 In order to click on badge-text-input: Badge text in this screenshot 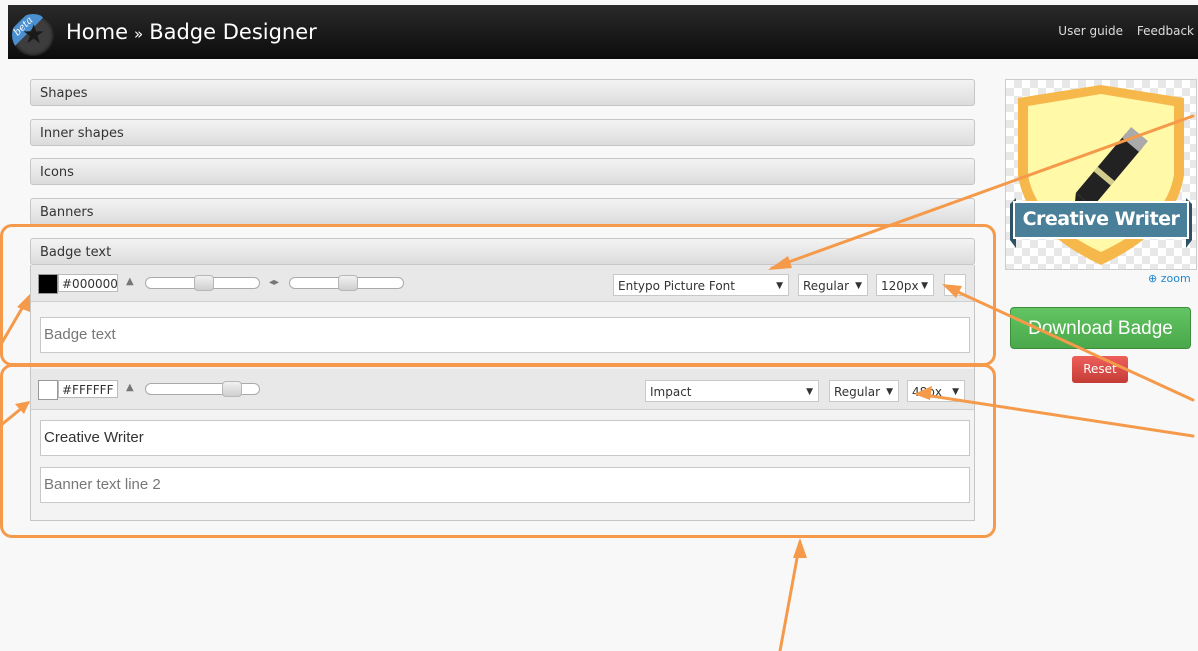, I will do `click(505, 335)`.